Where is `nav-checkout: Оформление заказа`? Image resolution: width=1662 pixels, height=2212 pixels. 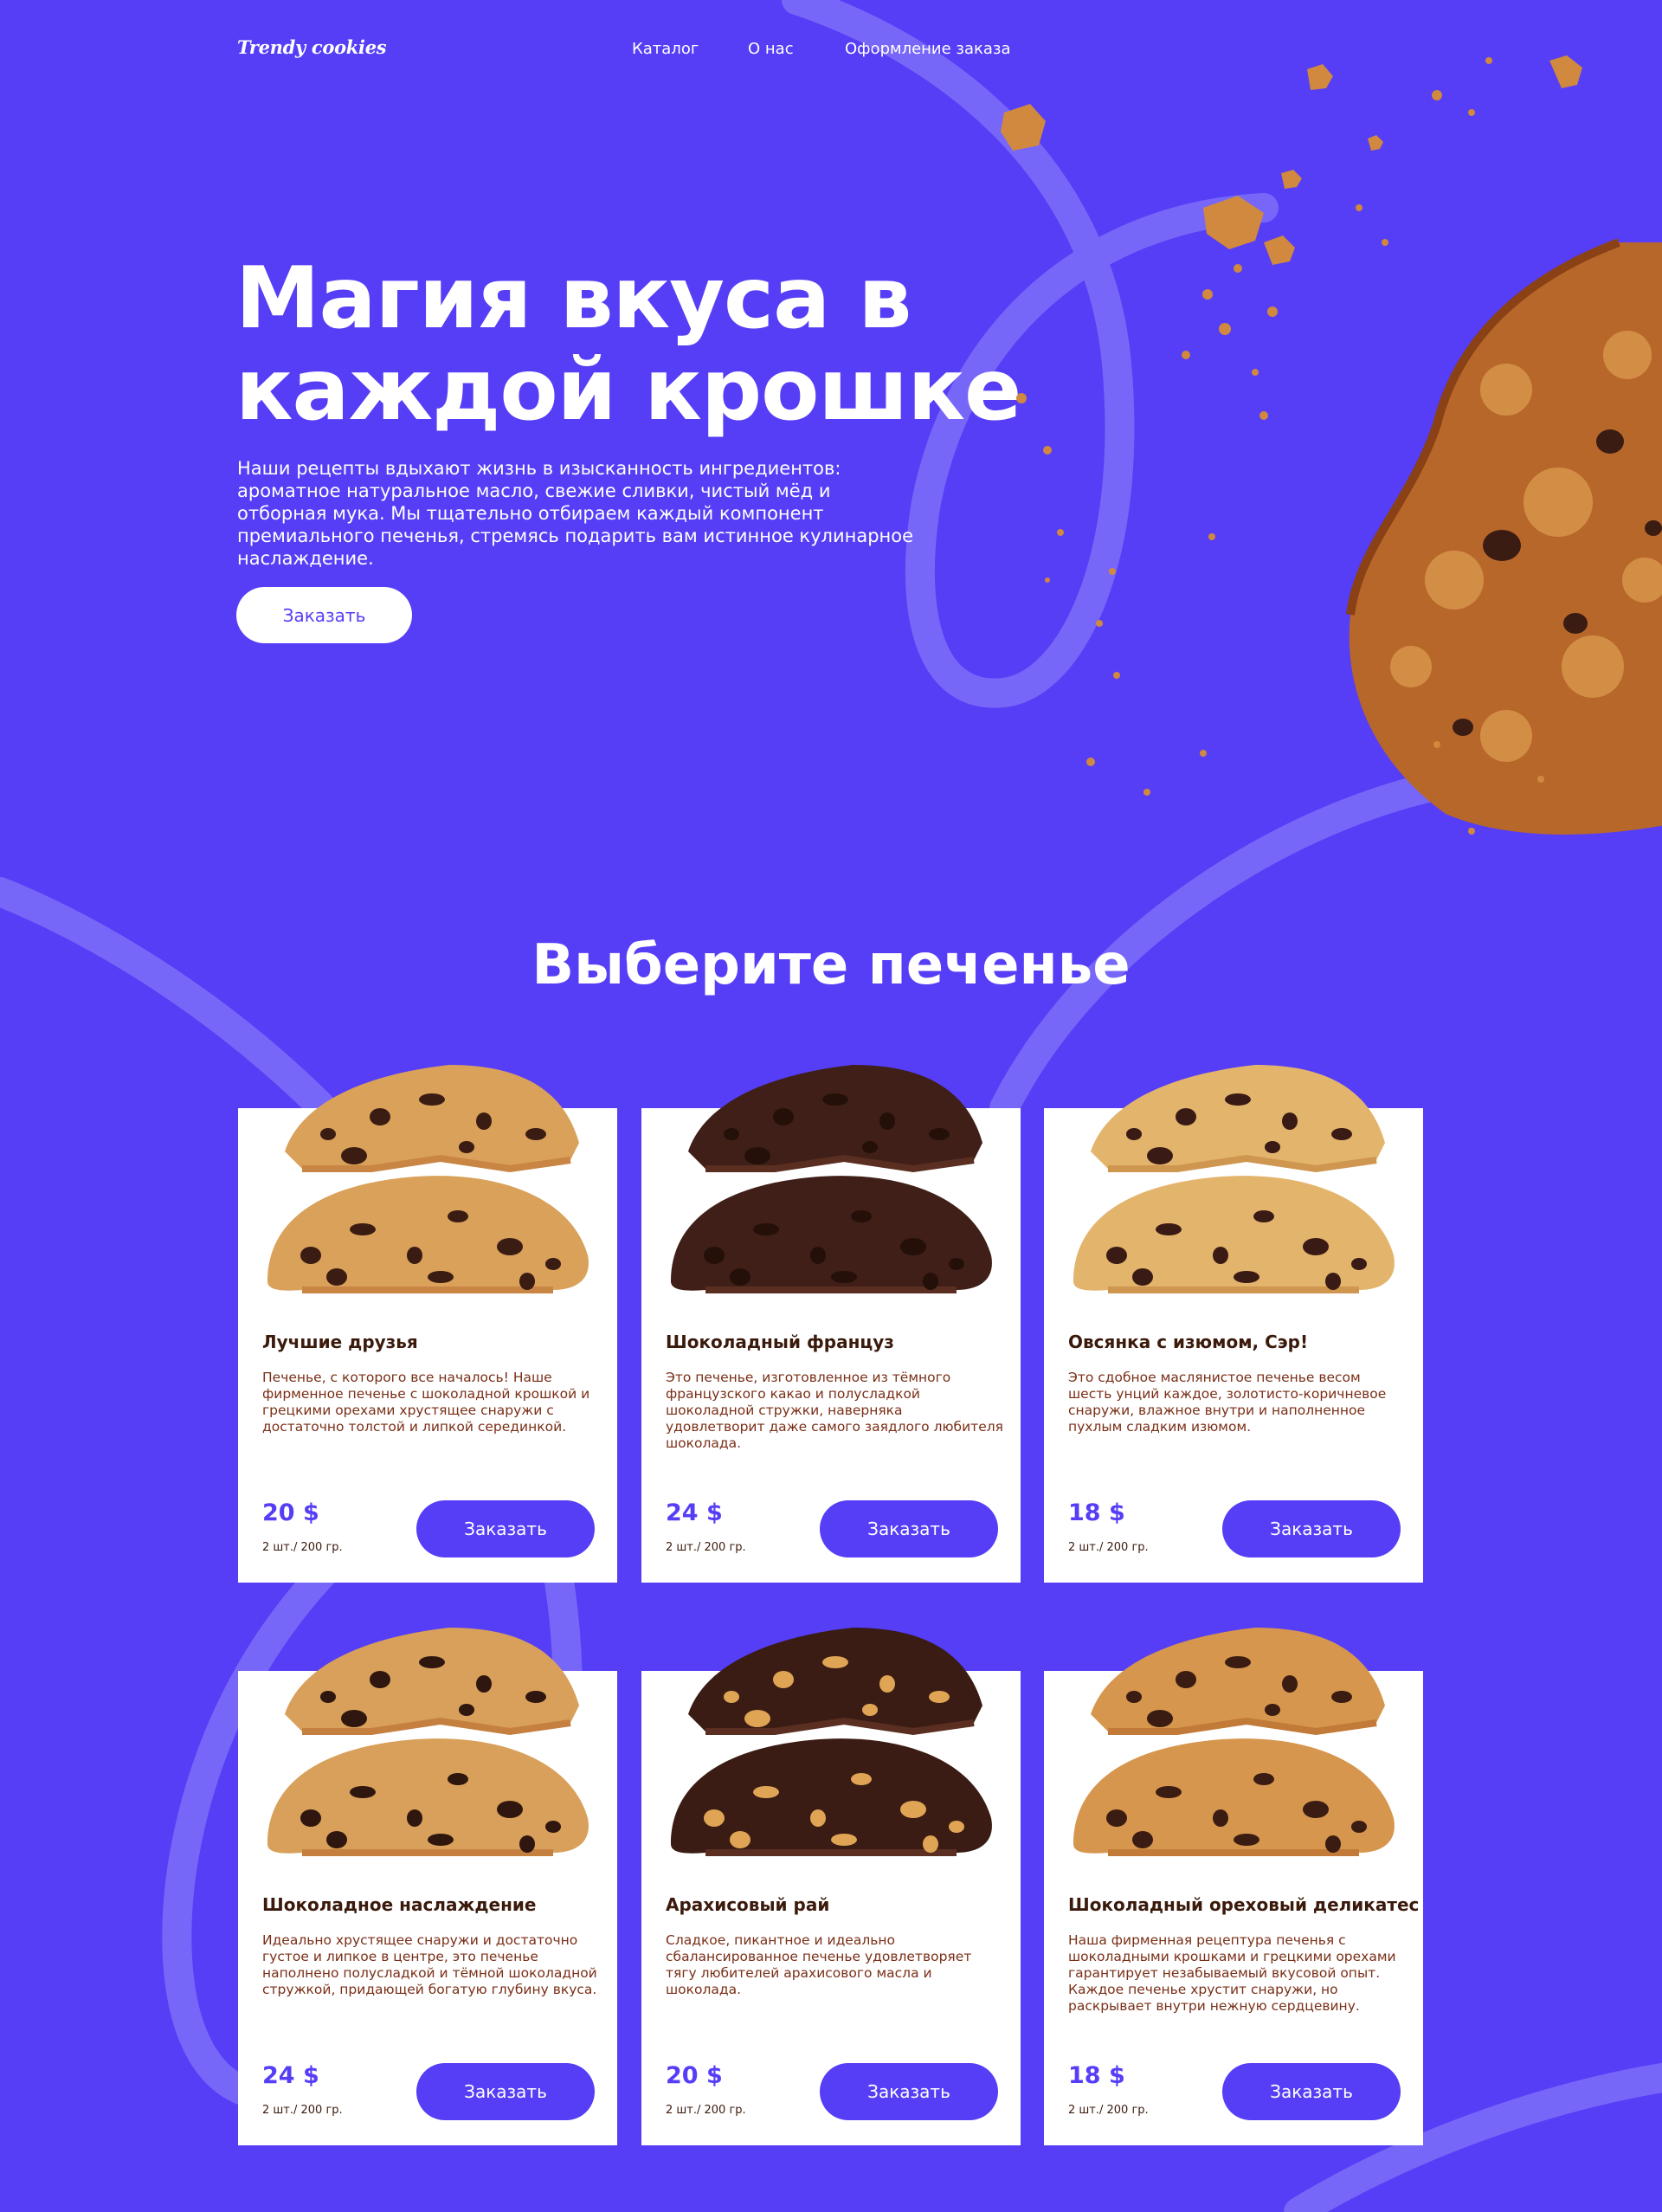 nav-checkout: Оформление заказа is located at coordinates (928, 49).